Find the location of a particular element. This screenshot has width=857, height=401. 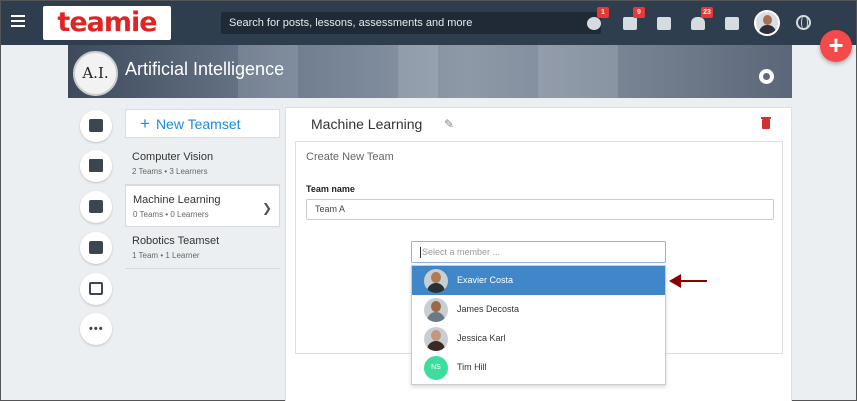

more-dots-icon: ••• is located at coordinates (96, 329).